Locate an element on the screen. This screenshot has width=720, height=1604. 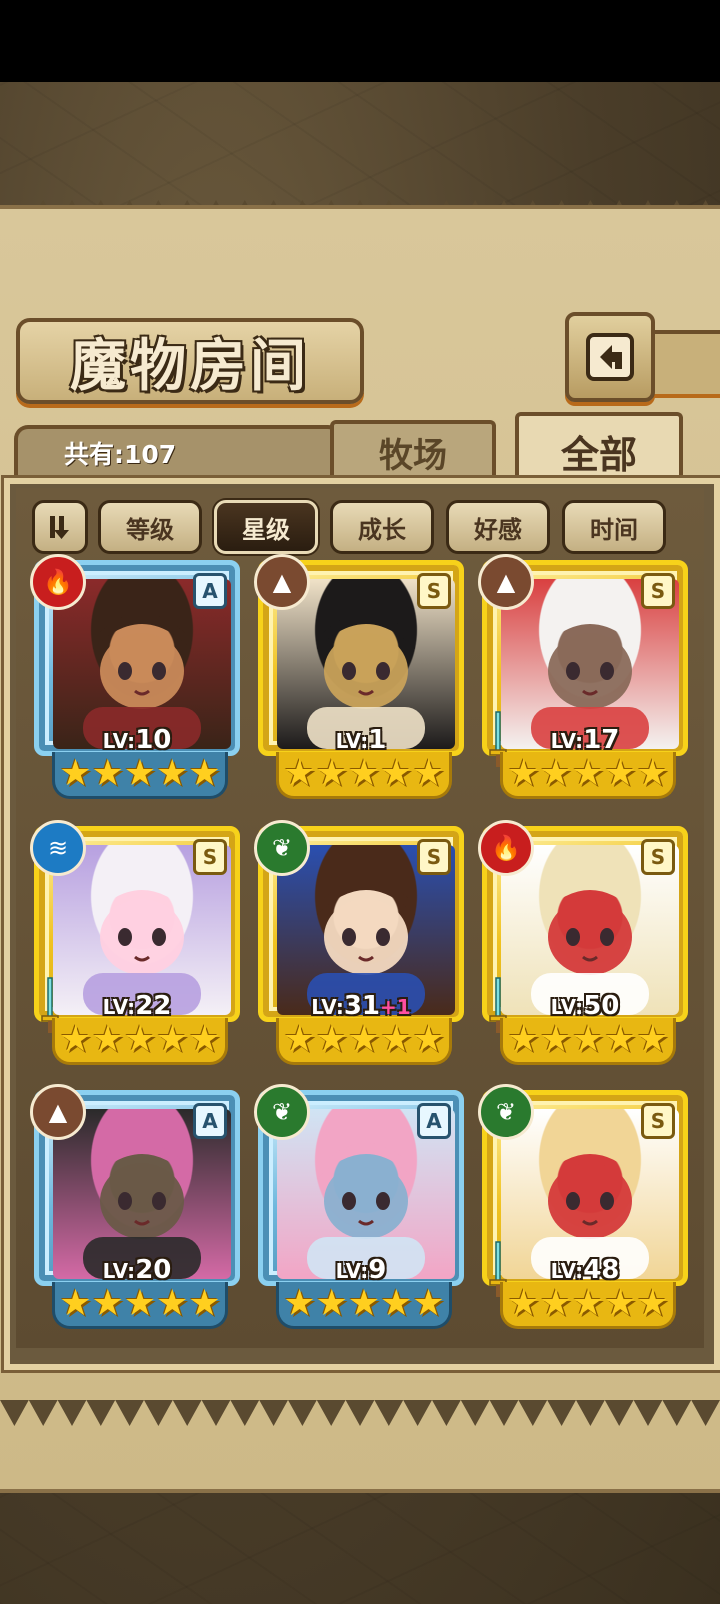
title-plate: 魔物房间 is located at coordinates (190, 361).